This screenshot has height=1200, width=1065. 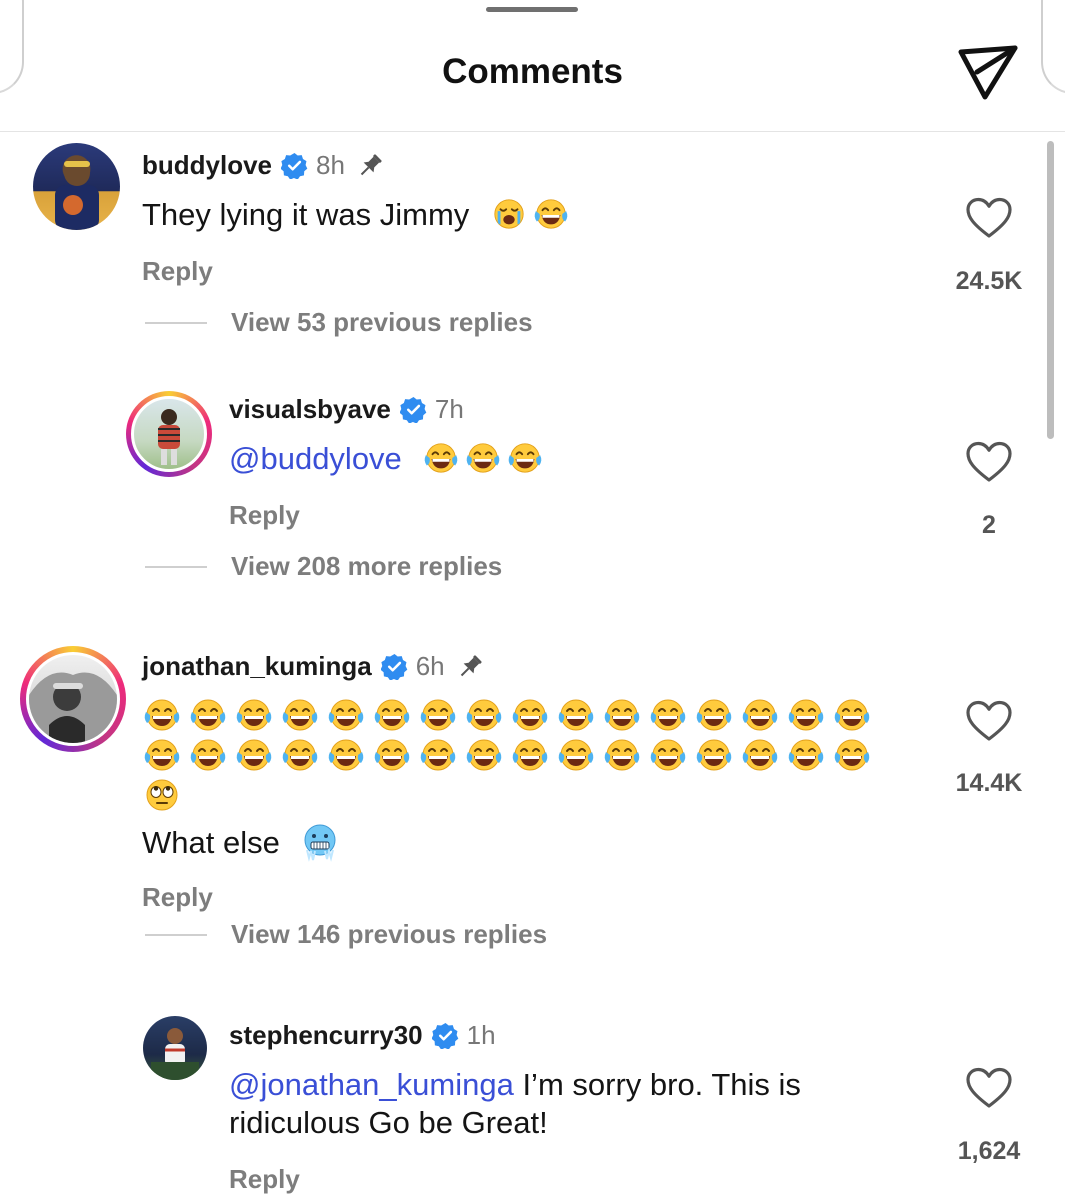 What do you see at coordinates (315, 458) in the screenshot?
I see `mention-link: @buddylove` at bounding box center [315, 458].